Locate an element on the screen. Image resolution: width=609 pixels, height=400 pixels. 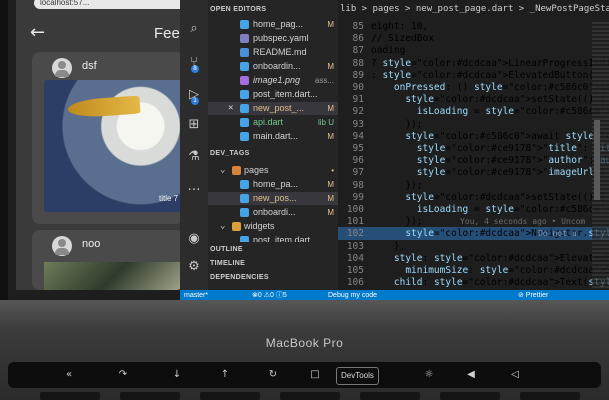
post-card: noo is located at coordinates (108, 260).